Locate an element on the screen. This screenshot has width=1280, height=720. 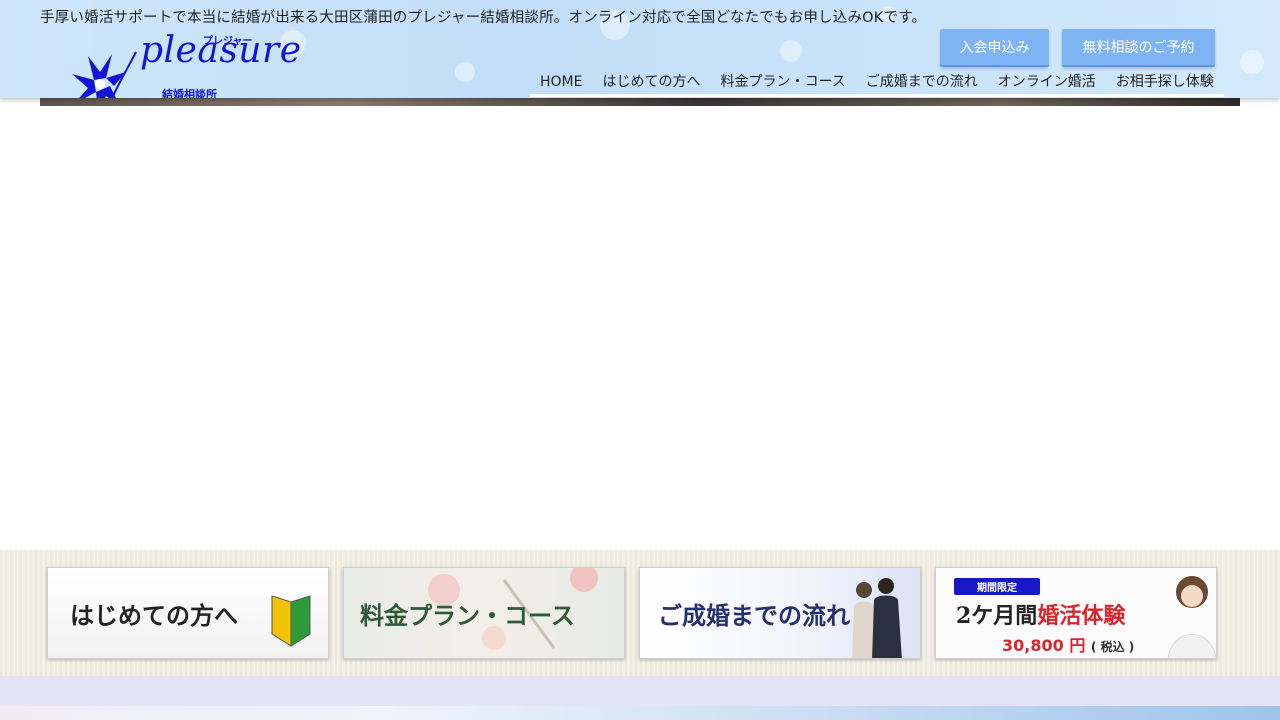
banner-first-time: はじめての方へ is located at coordinates (188, 613).